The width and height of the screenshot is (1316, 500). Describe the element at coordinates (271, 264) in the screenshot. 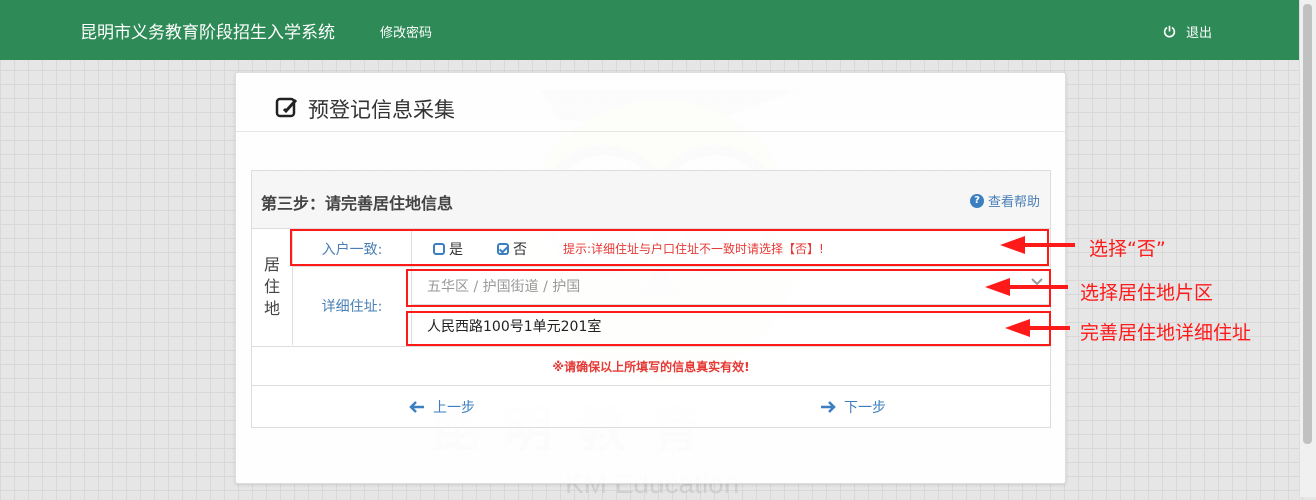

I see `residence-char-1: 居` at that location.